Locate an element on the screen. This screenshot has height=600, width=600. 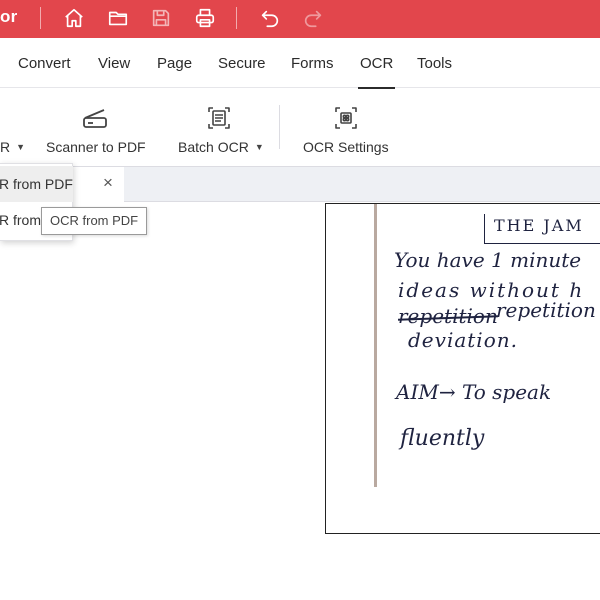
note-line: repetition repetitio is located at coordinates (548, 310).